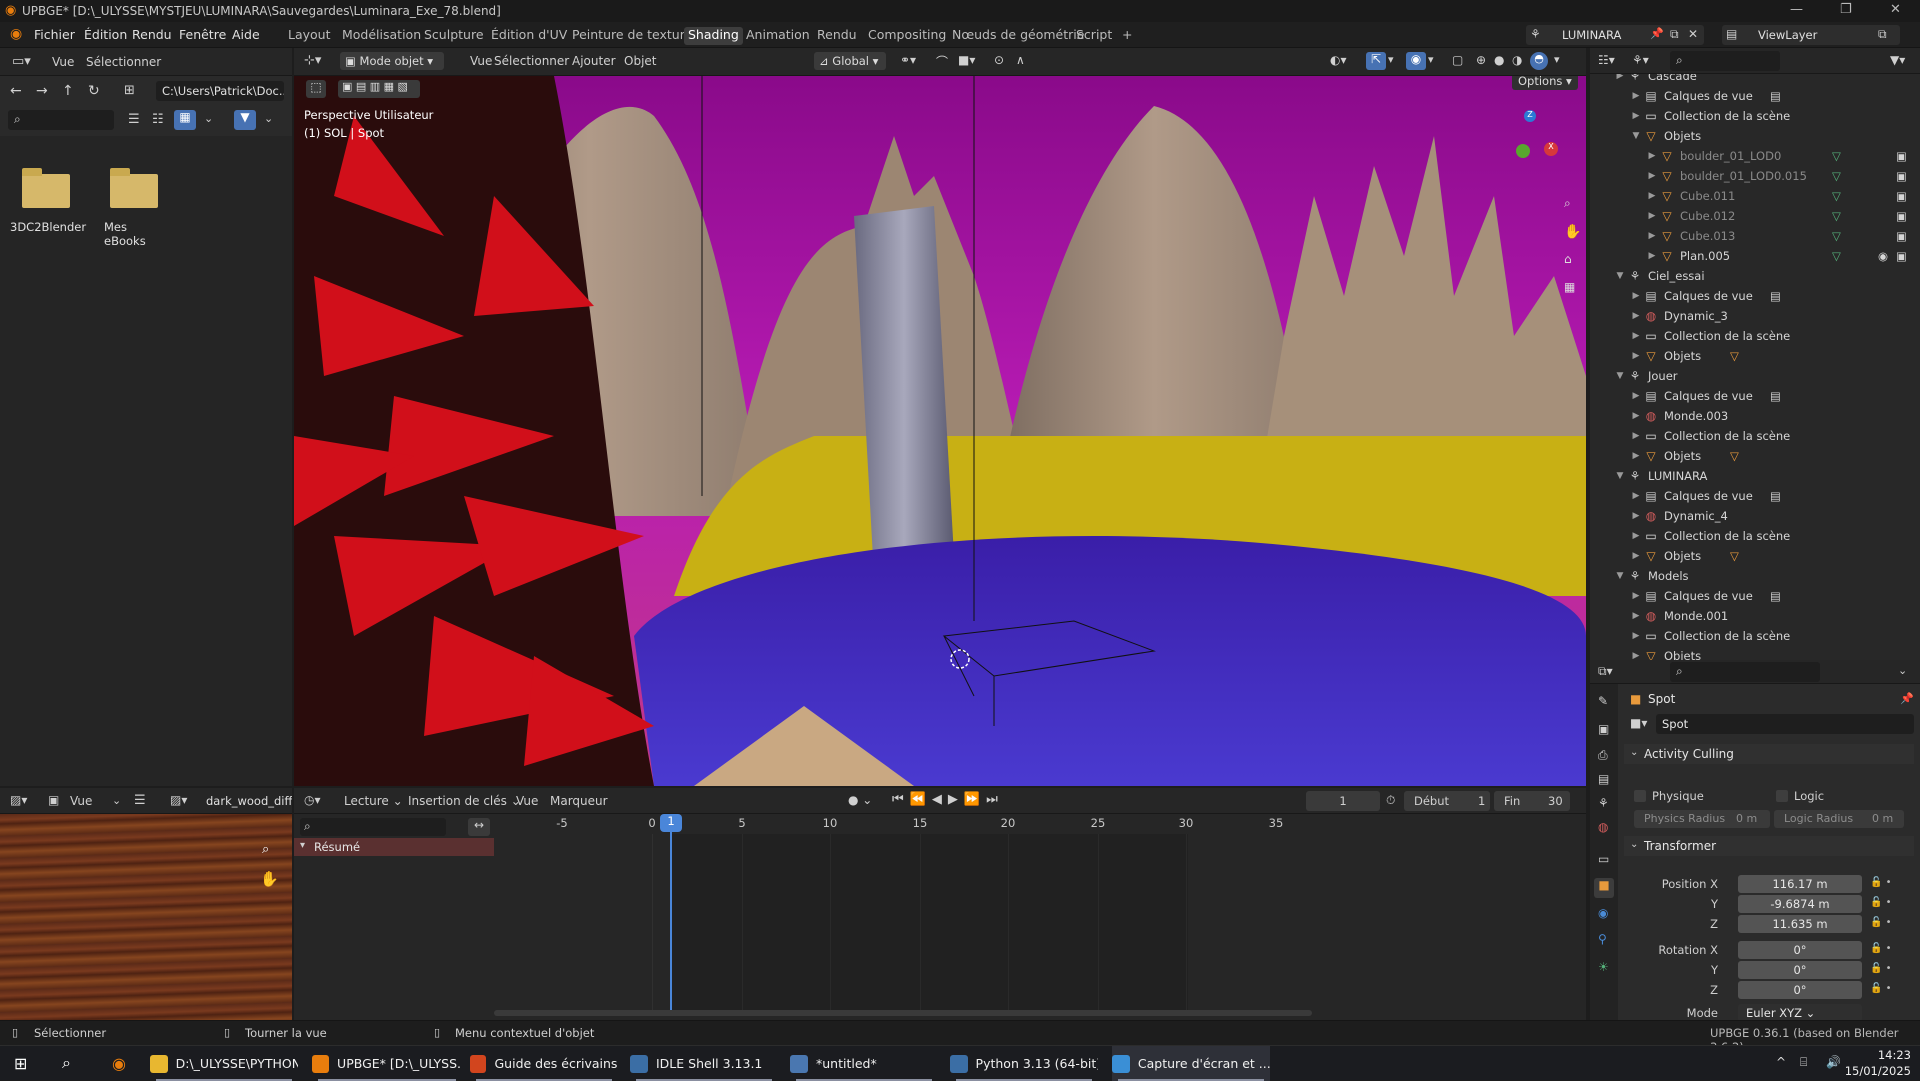 Image resolution: width=1920 pixels, height=1081 pixels. Describe the element at coordinates (1877, 1071) in the screenshot. I see `clock-date: 15/01/2025` at that location.